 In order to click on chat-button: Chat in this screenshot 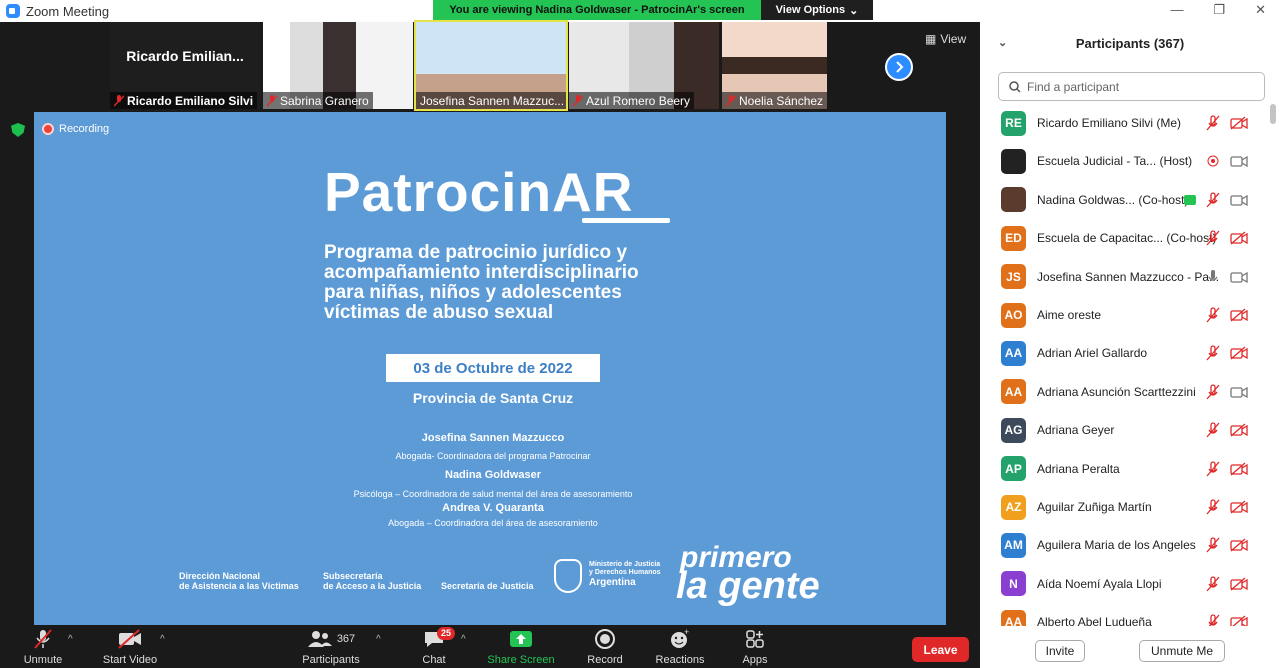, I will do `click(434, 646)`.